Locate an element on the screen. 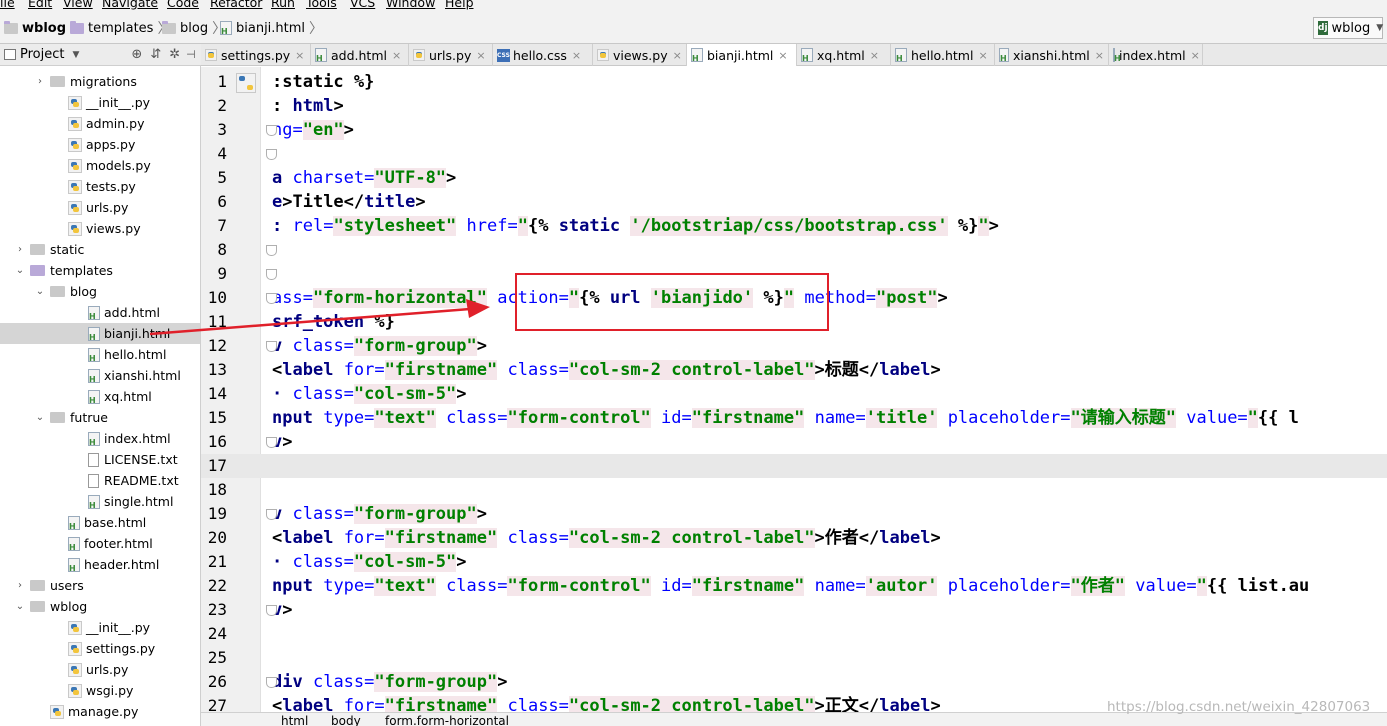 The width and height of the screenshot is (1387, 726). annotation-arrow is located at coordinates (319, 317).